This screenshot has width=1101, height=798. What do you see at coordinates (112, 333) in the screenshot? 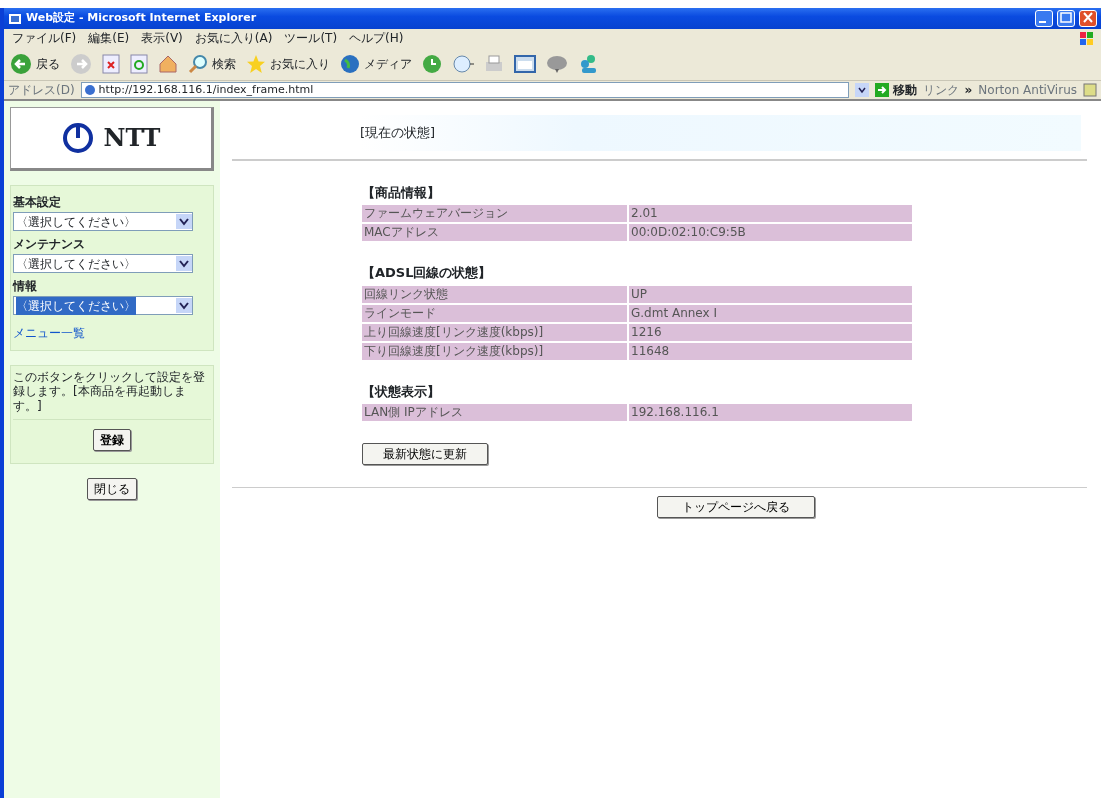
I see `menu-link: メニュー一覧` at bounding box center [112, 333].